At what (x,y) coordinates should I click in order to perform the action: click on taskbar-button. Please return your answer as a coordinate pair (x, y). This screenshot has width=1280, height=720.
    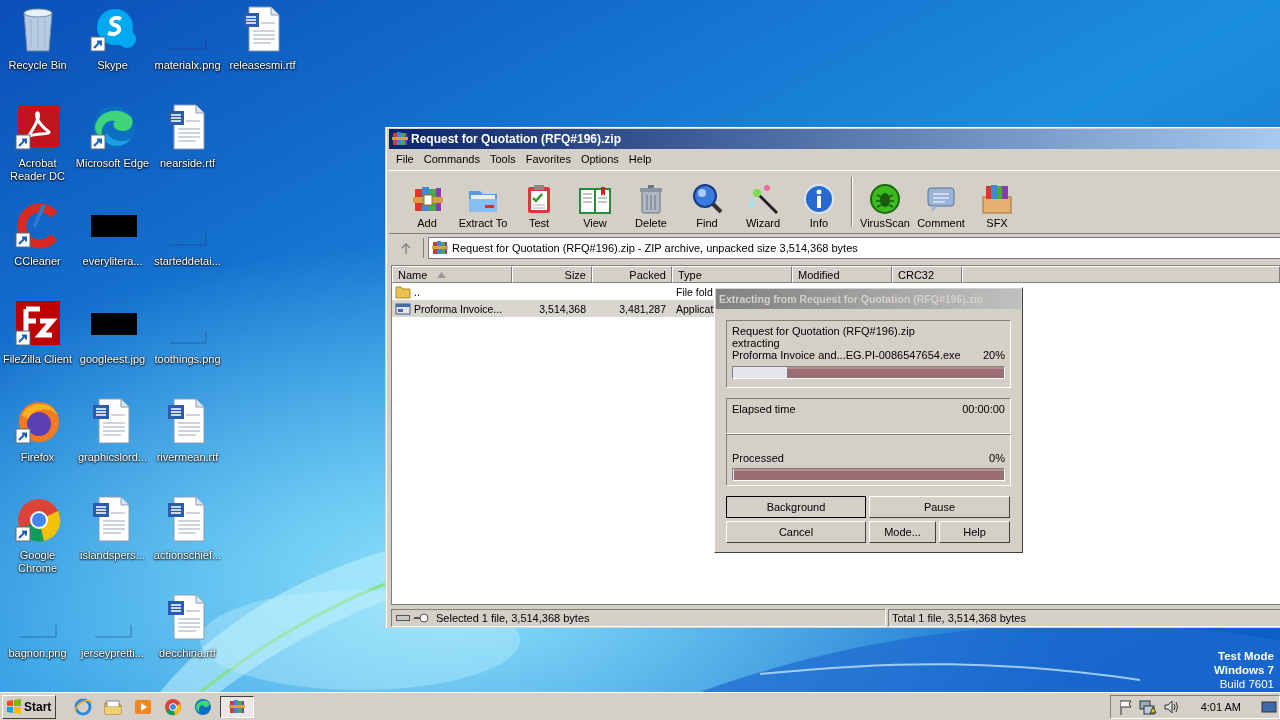
    Looking at the image, I should click on (237, 706).